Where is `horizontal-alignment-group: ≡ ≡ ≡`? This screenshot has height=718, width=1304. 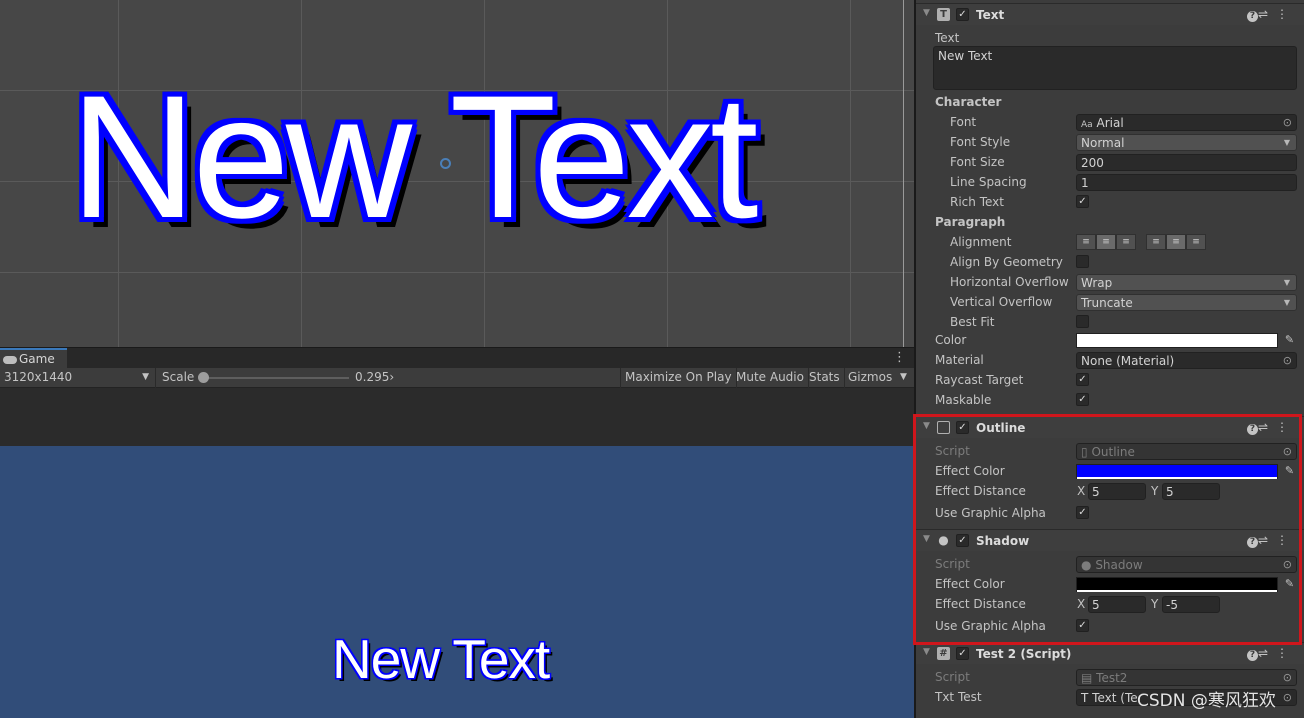
horizontal-alignment-group: ≡ ≡ ≡ is located at coordinates (1106, 242).